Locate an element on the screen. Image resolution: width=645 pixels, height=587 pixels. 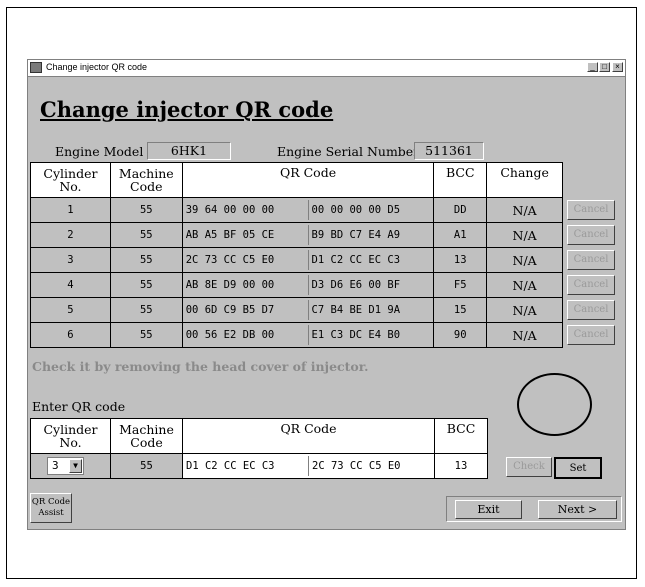
qr-part-1: AB A5 BF 05 CE is located at coordinates (230, 235).